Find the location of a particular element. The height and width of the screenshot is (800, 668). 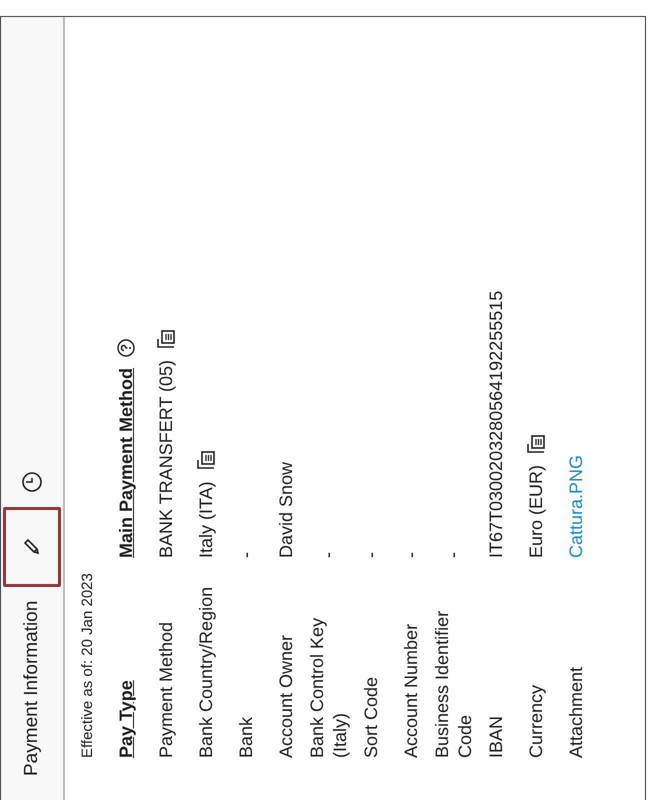

field-label: Account Owner is located at coordinates (285, 696).